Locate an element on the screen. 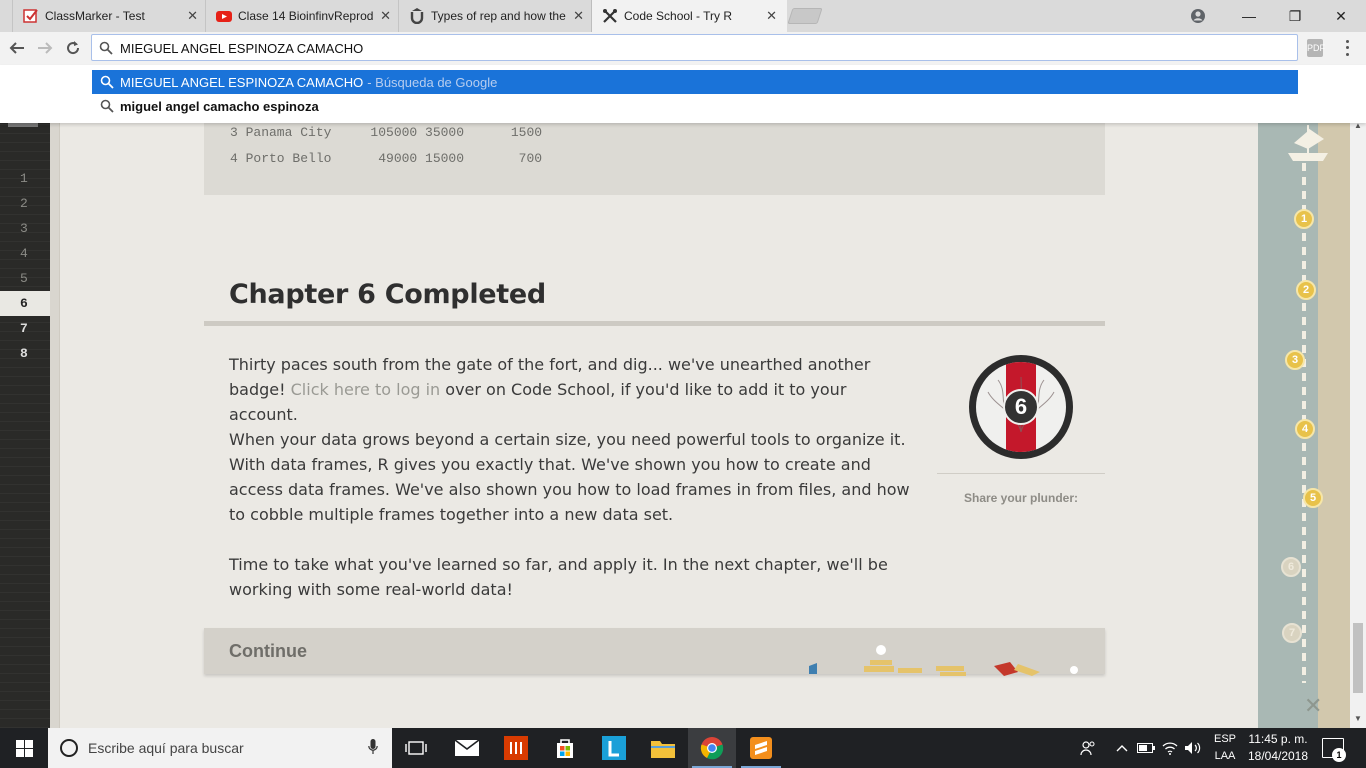  gutter-marker is located at coordinates (23, 125).